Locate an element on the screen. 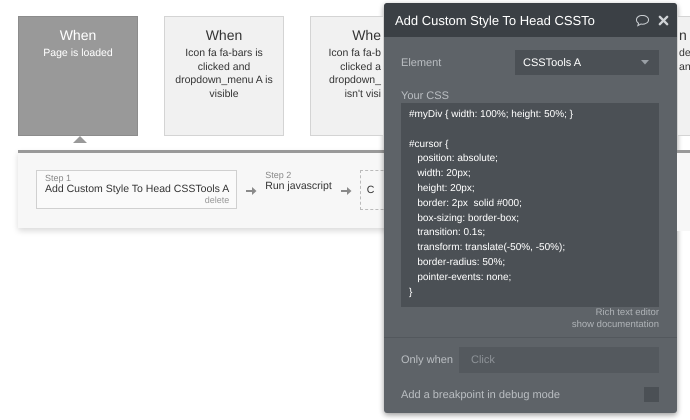 The width and height of the screenshot is (690, 420). event-card: n de an is located at coordinates (683, 76).